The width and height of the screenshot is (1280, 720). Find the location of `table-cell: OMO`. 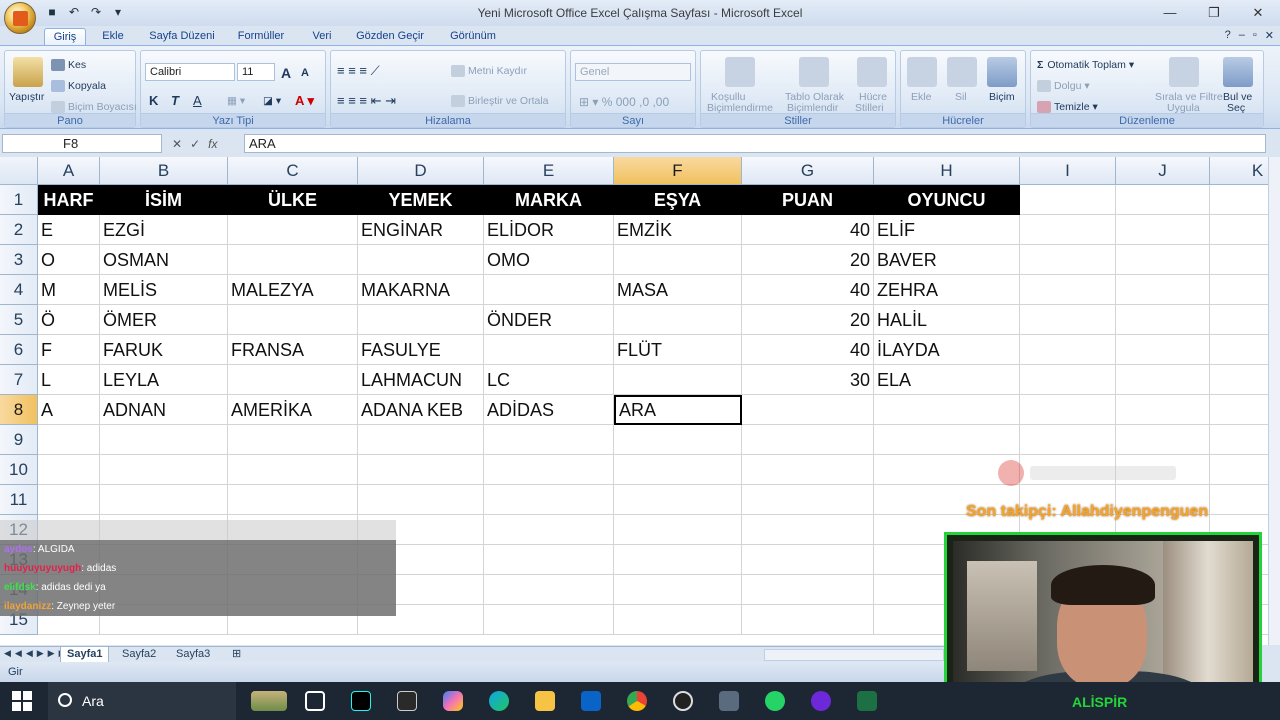

table-cell: OMO is located at coordinates (549, 260).